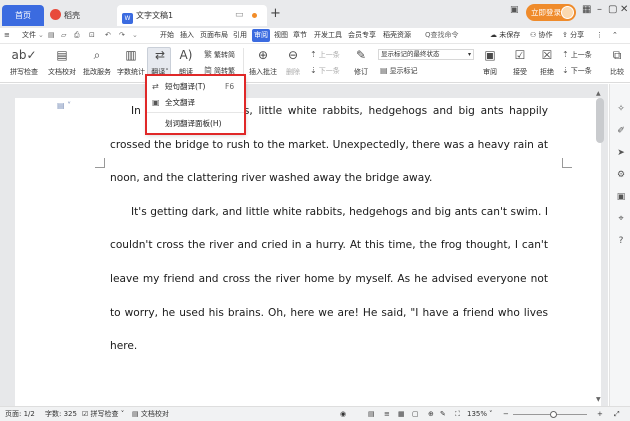 The width and height of the screenshot is (630, 421). I want to click on accept-label: 接受, so click(520, 72).